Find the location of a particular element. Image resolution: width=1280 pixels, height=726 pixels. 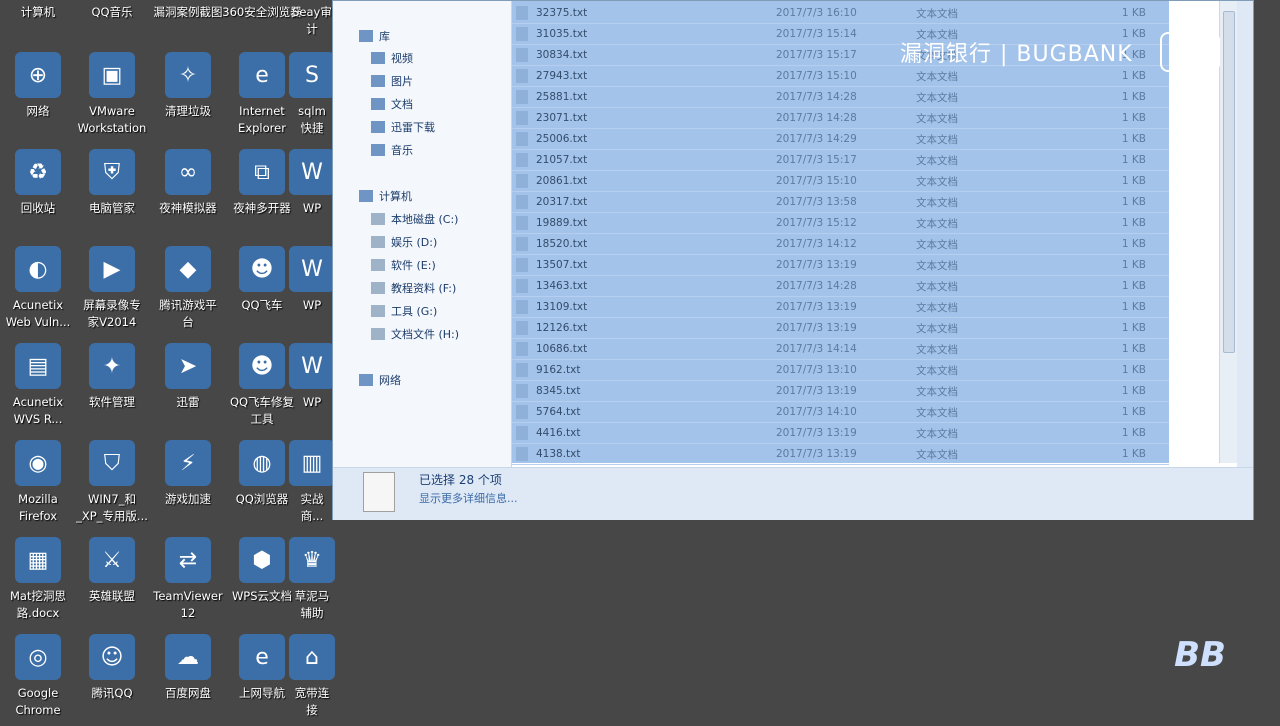

nav-item: 教程资料 (F:) is located at coordinates (413, 288).